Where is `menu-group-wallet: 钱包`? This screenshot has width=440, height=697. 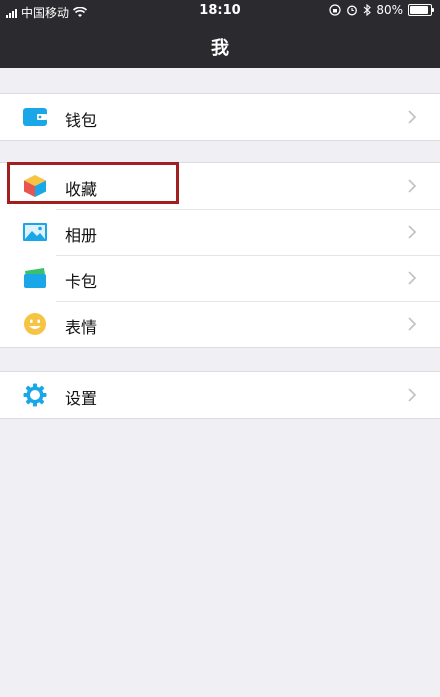 menu-group-wallet: 钱包 is located at coordinates (220, 117).